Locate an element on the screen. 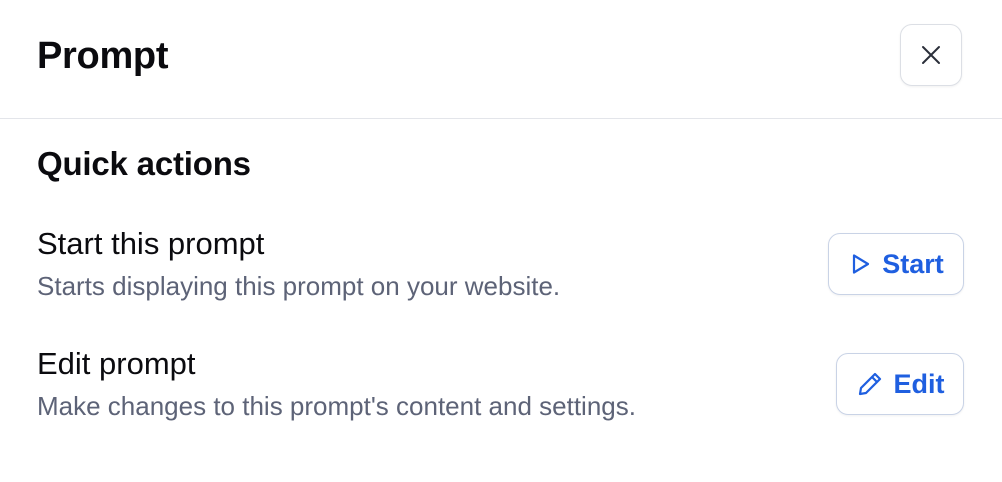  start-button: Start is located at coordinates (896, 264).